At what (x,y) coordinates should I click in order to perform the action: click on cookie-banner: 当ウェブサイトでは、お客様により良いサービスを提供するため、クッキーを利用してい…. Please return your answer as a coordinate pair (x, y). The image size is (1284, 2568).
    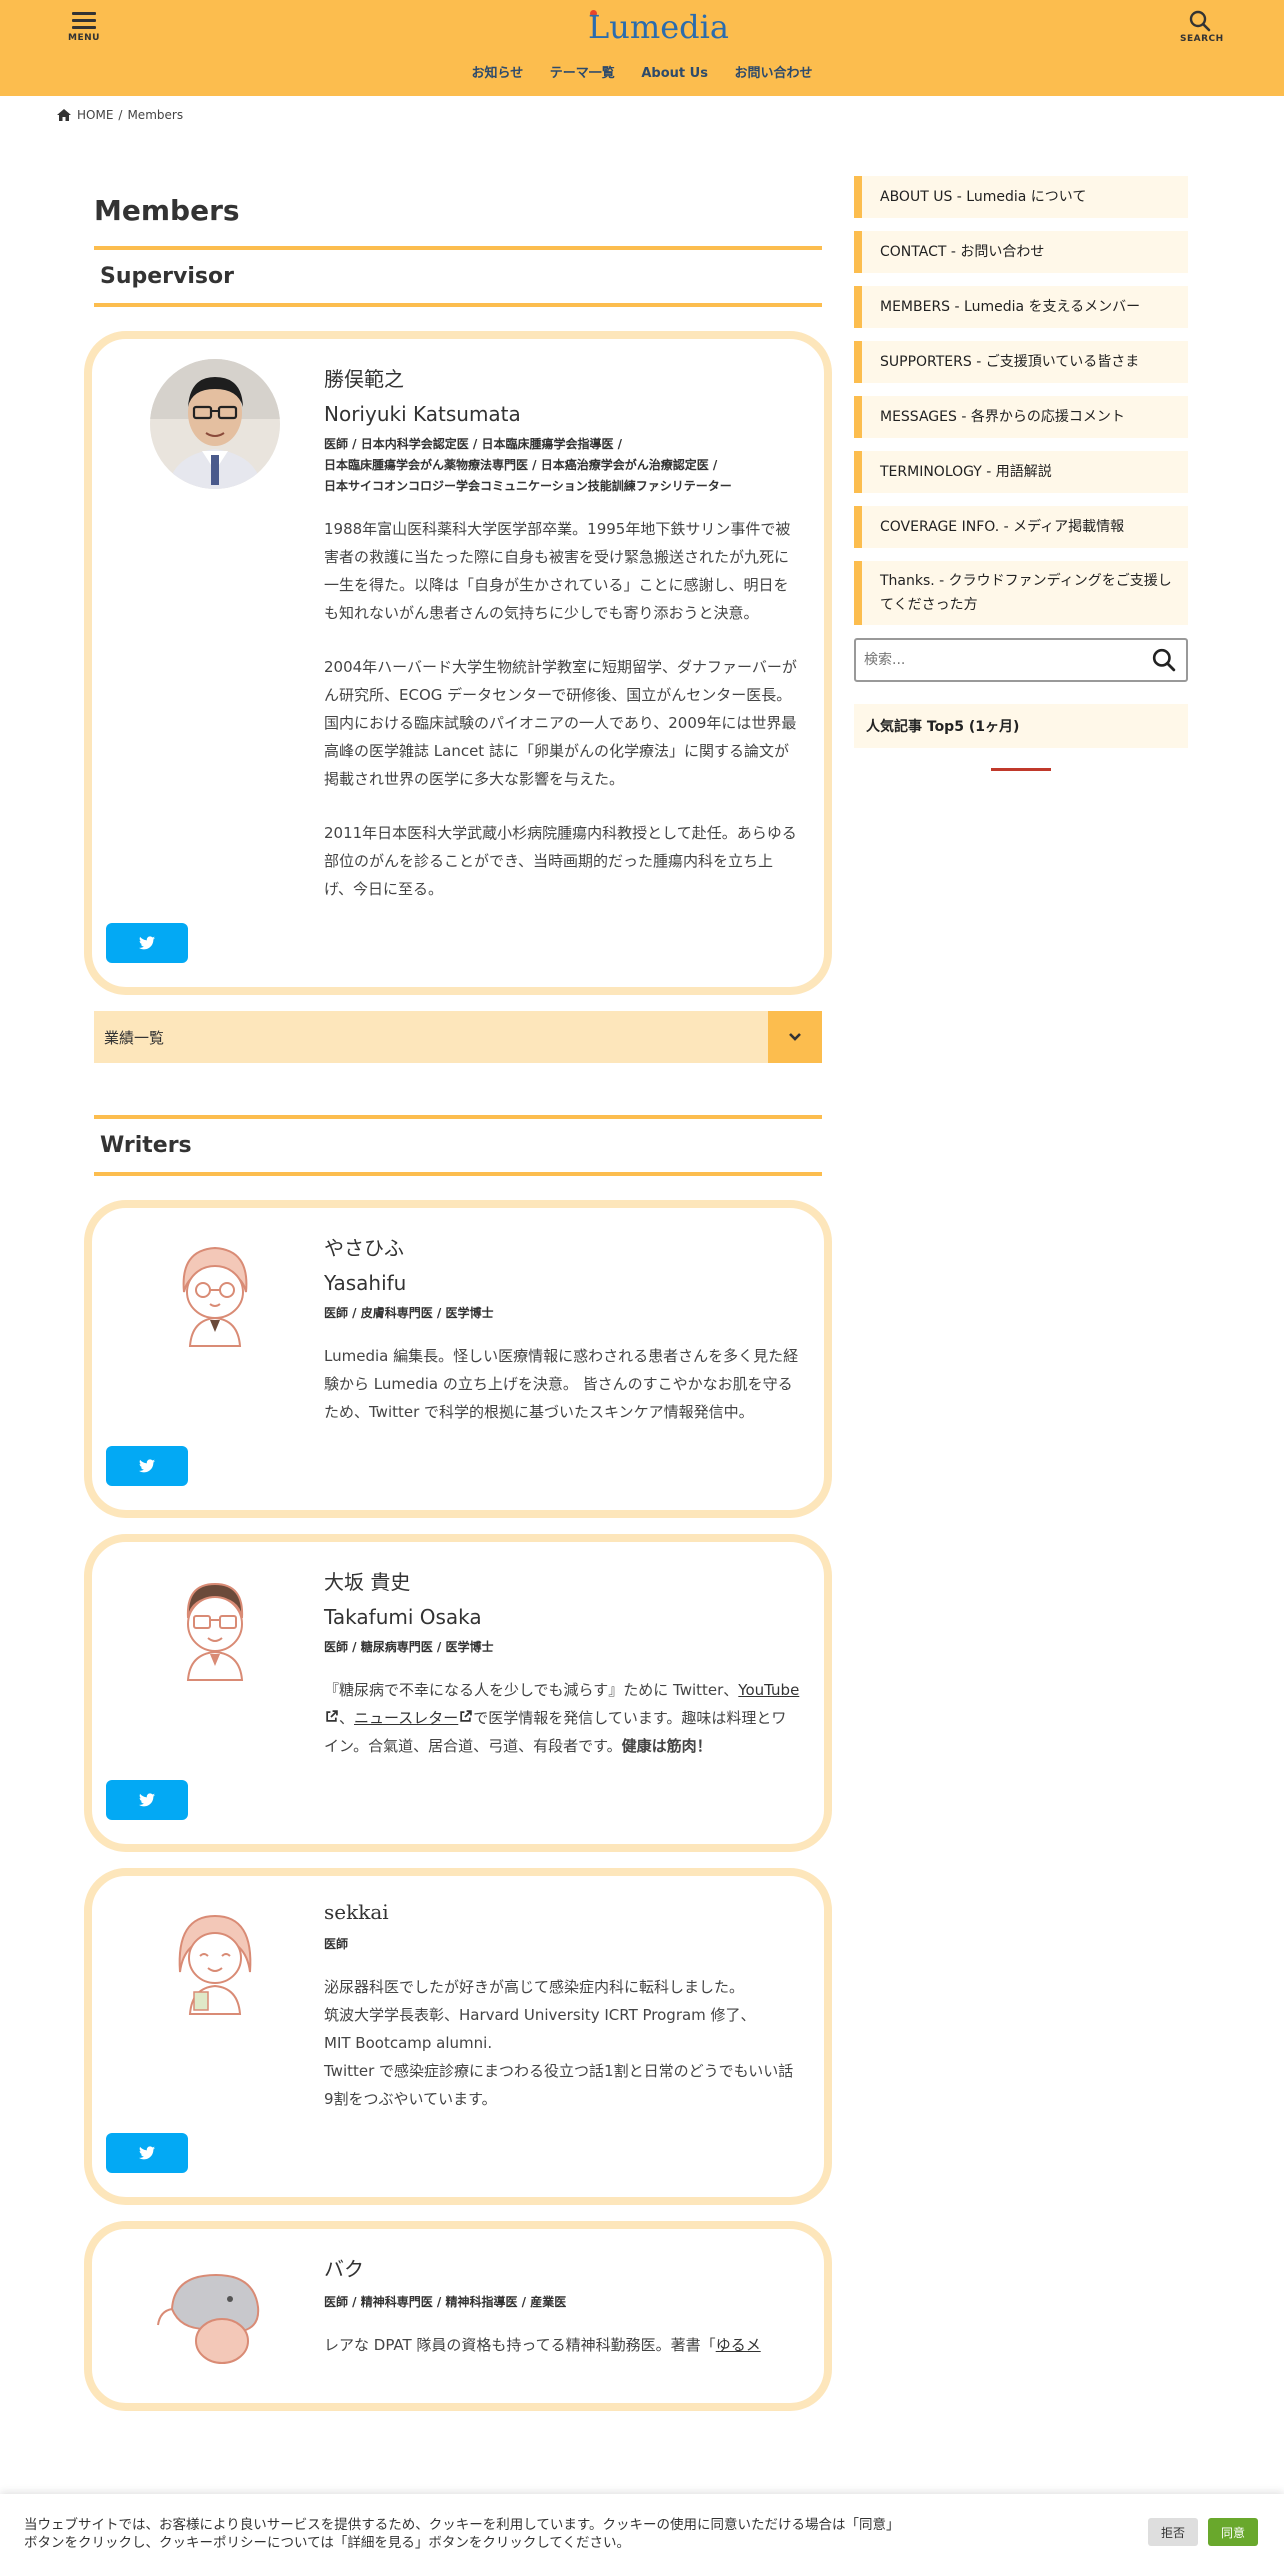
    Looking at the image, I should click on (642, 2531).